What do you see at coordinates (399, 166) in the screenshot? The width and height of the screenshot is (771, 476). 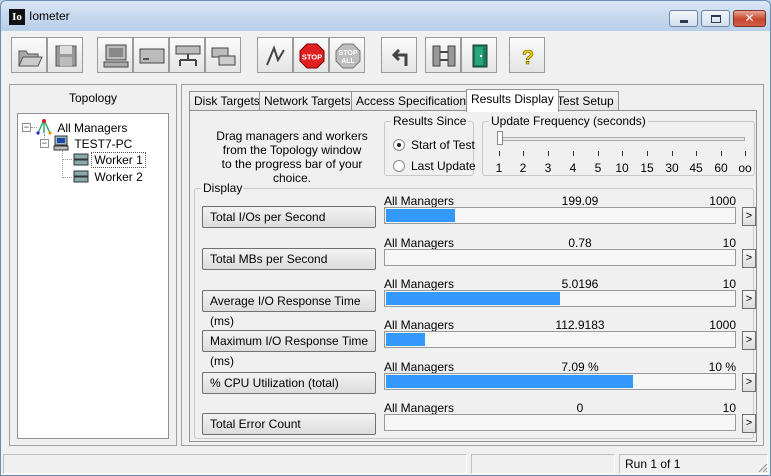 I see `radio-unselected-icon` at bounding box center [399, 166].